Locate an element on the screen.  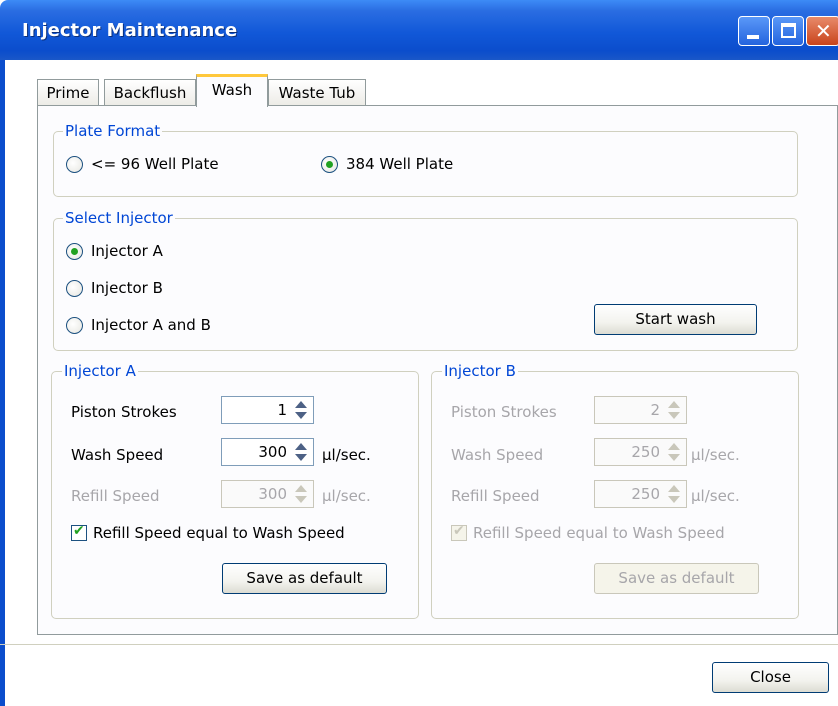
injector-a-refill-equal-checkbox: Refill Speed equal to Wash Speed is located at coordinates (208, 532).